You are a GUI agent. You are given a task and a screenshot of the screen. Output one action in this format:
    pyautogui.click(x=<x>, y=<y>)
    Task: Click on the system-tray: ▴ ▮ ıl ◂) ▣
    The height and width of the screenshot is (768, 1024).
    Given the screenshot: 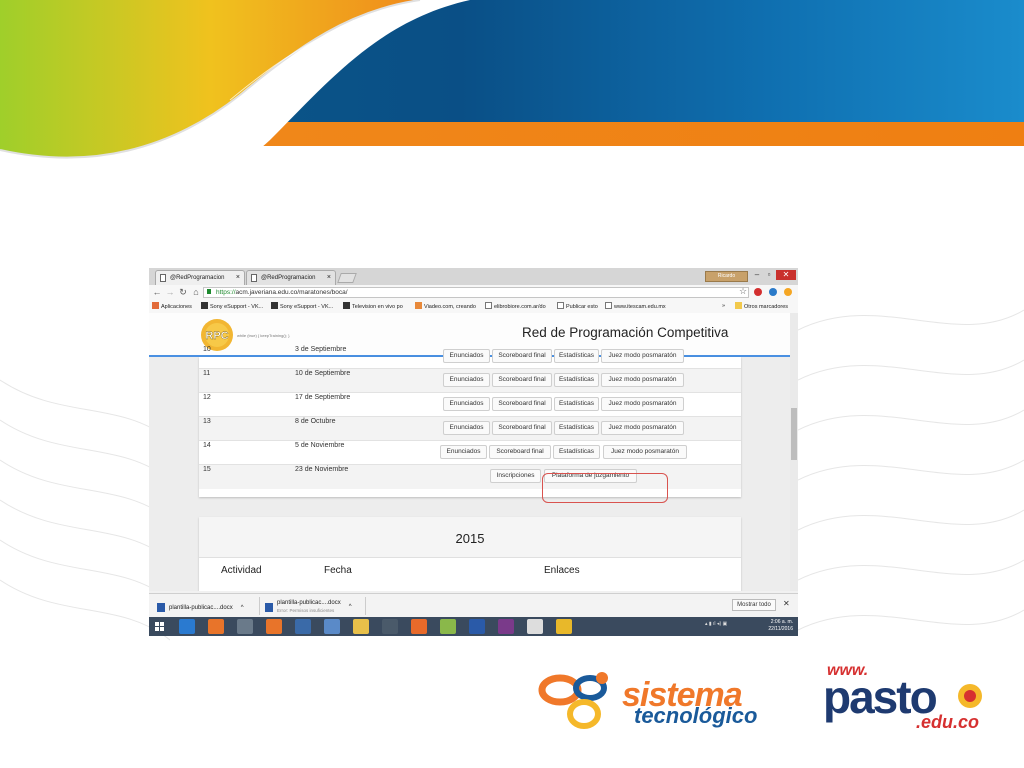 What is the action you would take?
    pyautogui.click(x=716, y=624)
    